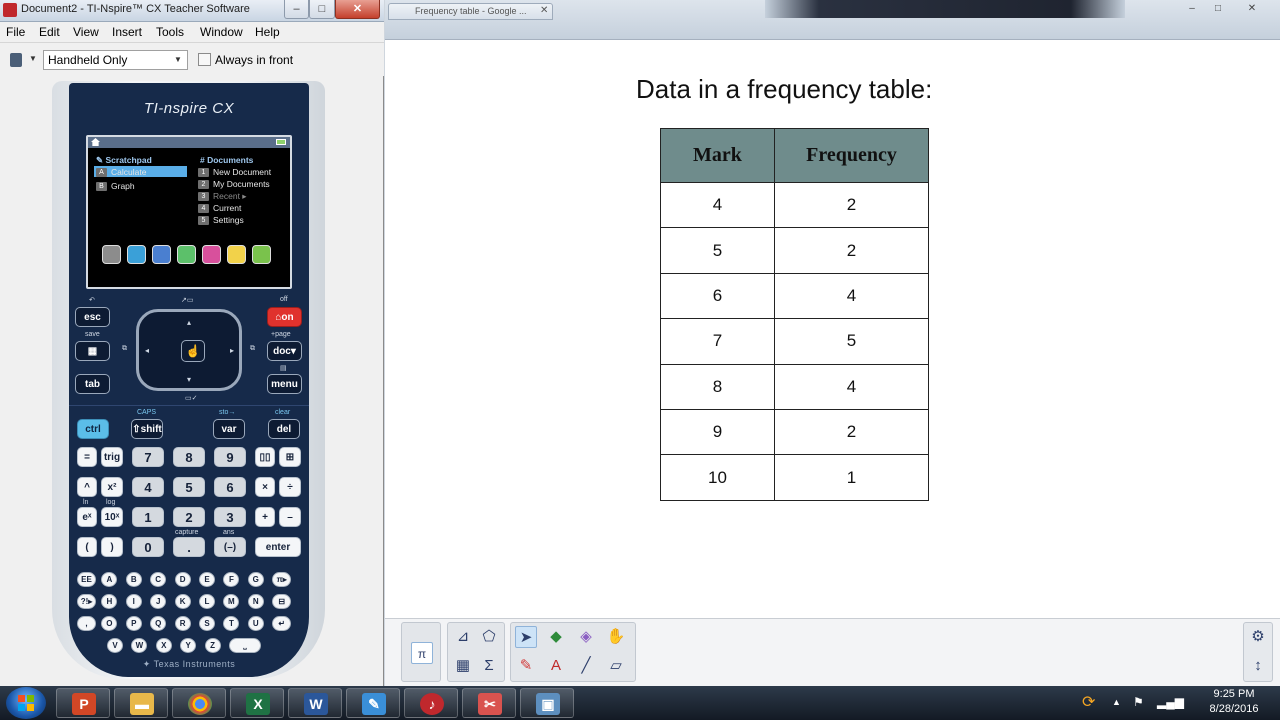 The image size is (1280, 720). Describe the element at coordinates (282, 623) in the screenshot. I see `alpha-key: ↵` at that location.